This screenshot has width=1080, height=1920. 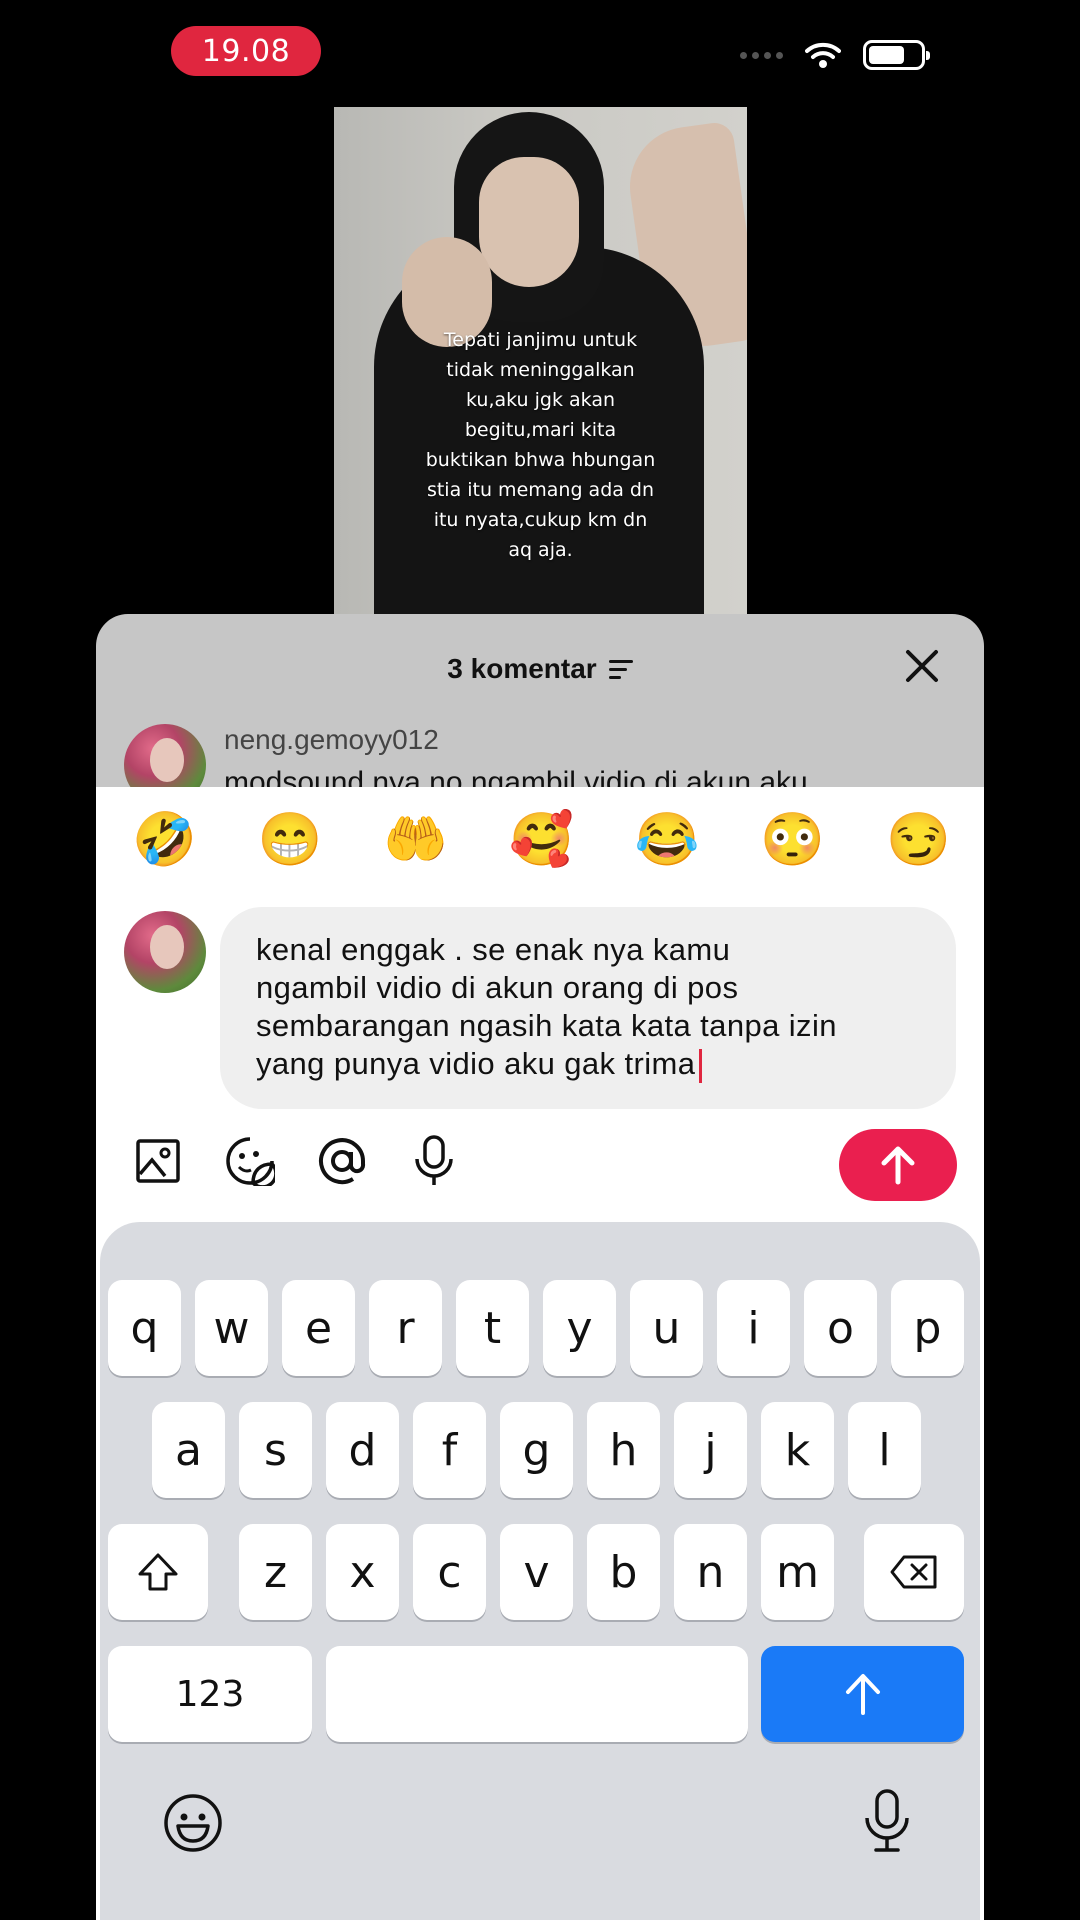 I want to click on status-time: 19.08, so click(x=246, y=51).